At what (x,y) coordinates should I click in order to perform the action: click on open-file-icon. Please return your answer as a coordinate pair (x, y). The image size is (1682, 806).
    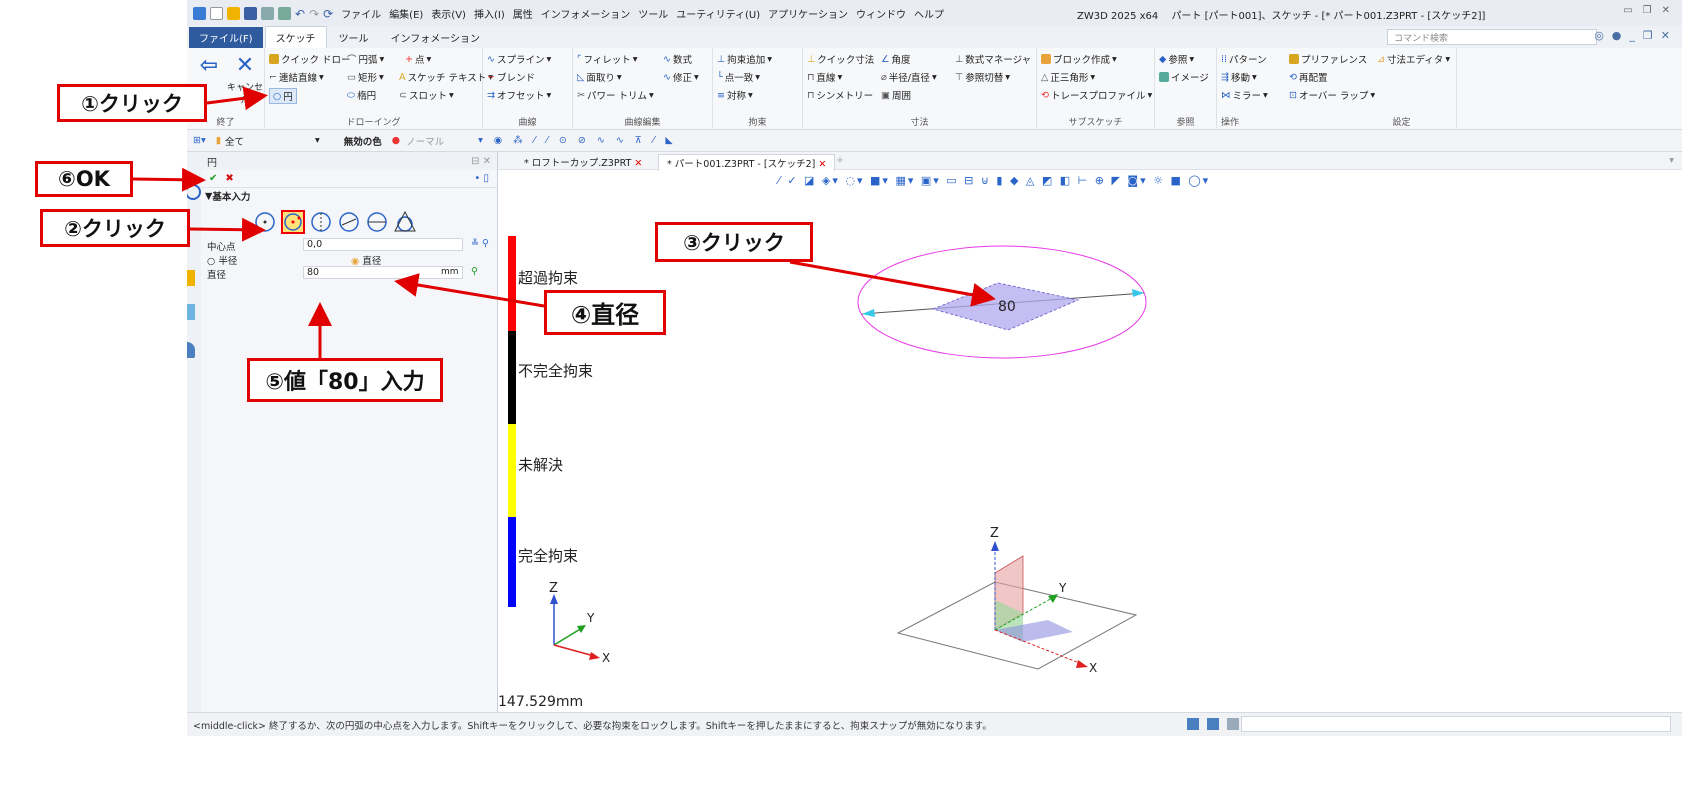
    Looking at the image, I should click on (233, 13).